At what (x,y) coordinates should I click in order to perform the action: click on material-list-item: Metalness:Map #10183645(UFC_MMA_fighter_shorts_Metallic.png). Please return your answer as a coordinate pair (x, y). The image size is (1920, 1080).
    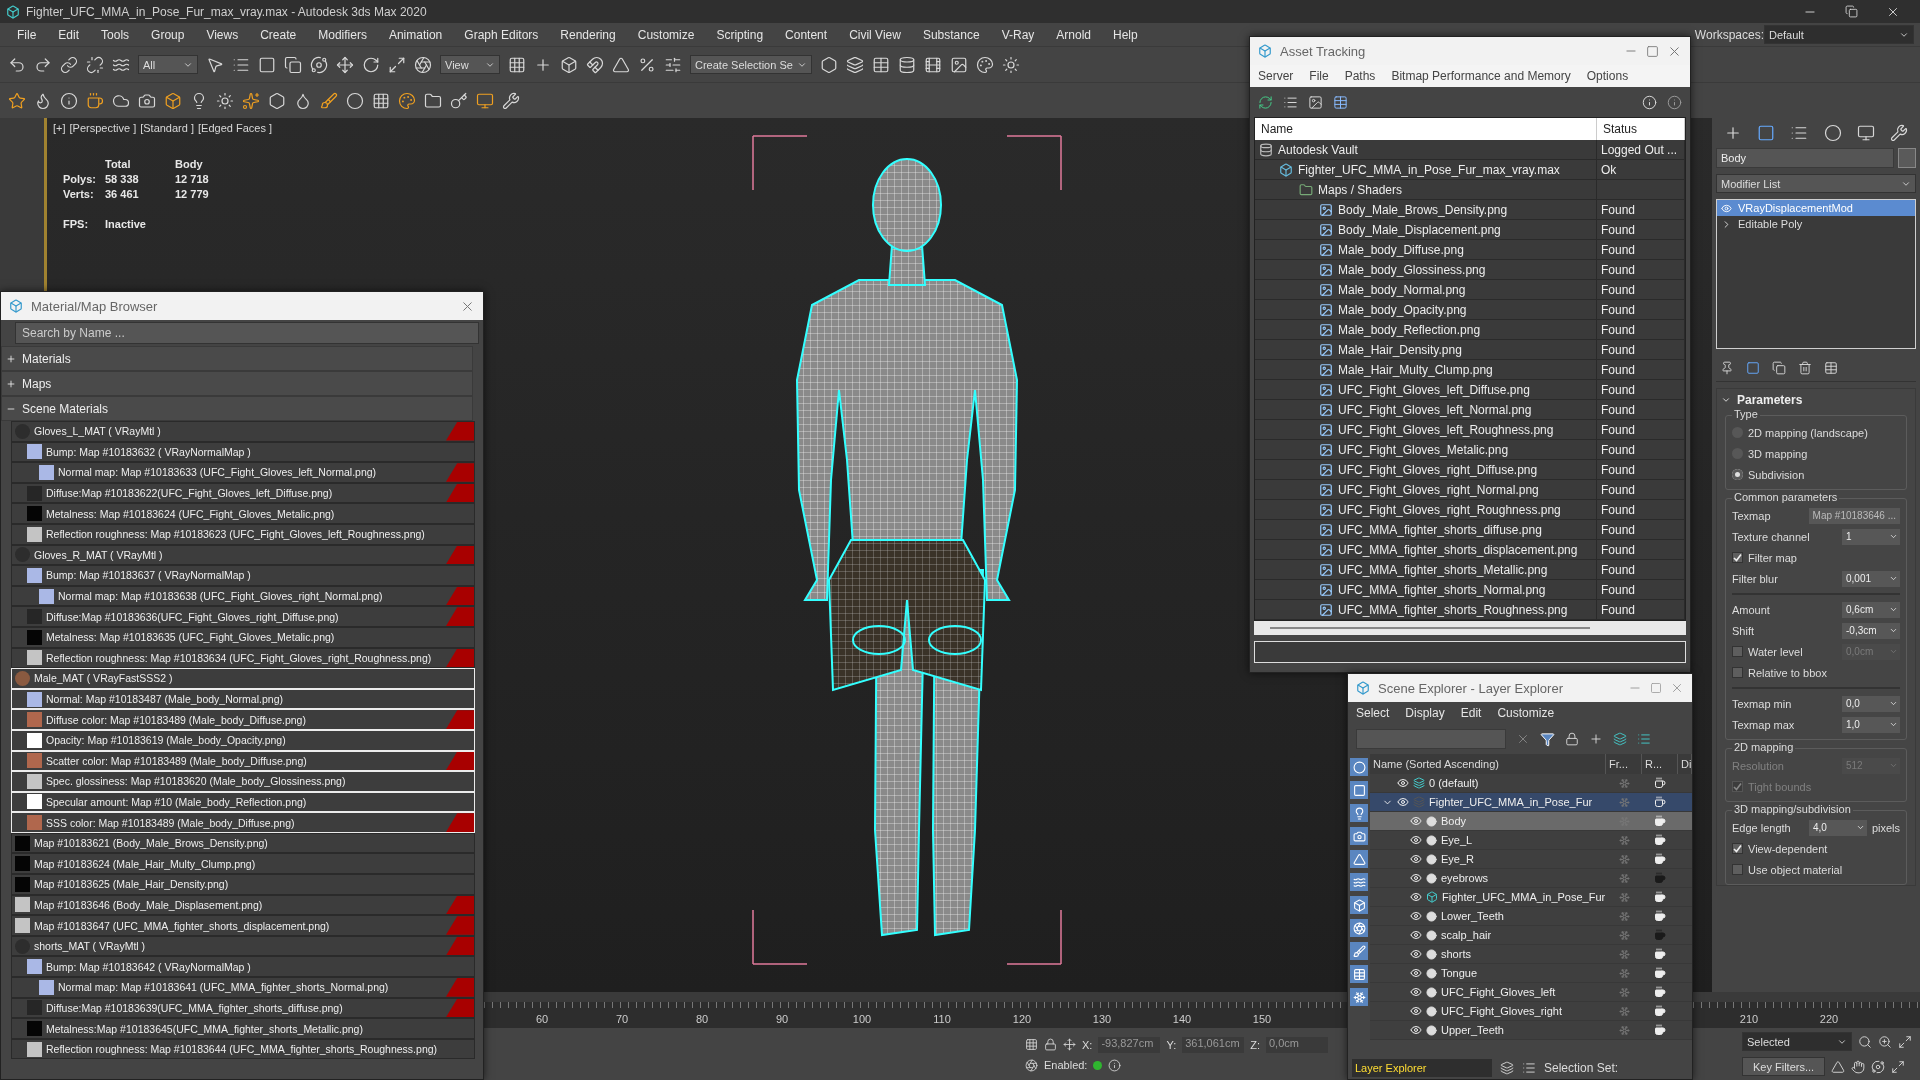
    Looking at the image, I should click on (243, 1028).